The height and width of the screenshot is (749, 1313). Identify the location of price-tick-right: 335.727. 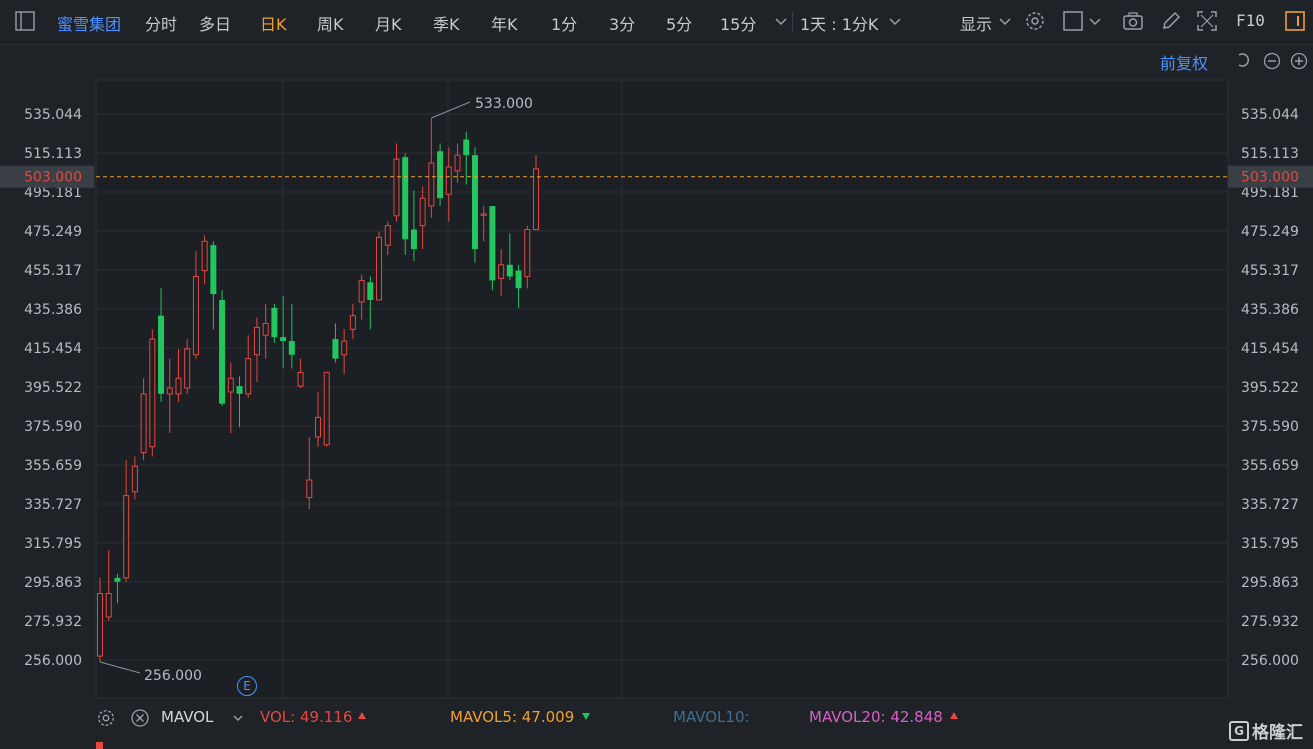
(1270, 505).